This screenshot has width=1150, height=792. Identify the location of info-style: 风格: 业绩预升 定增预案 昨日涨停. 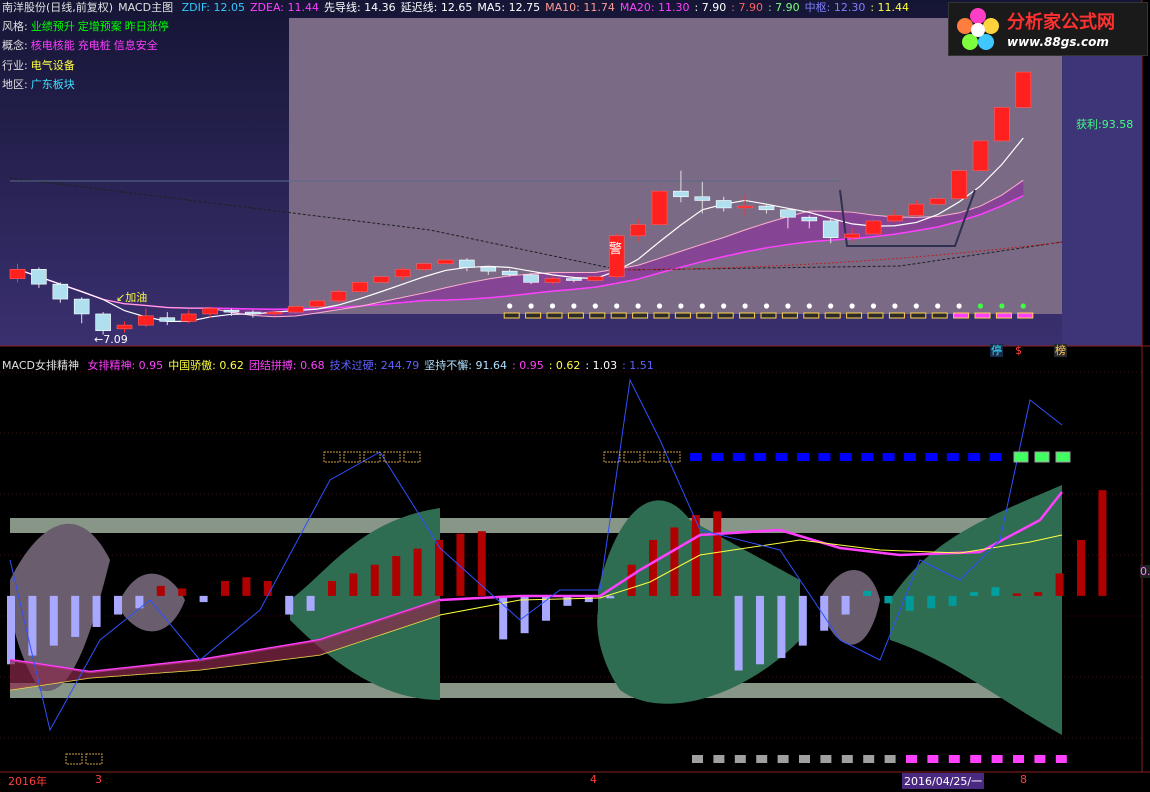
(87, 27).